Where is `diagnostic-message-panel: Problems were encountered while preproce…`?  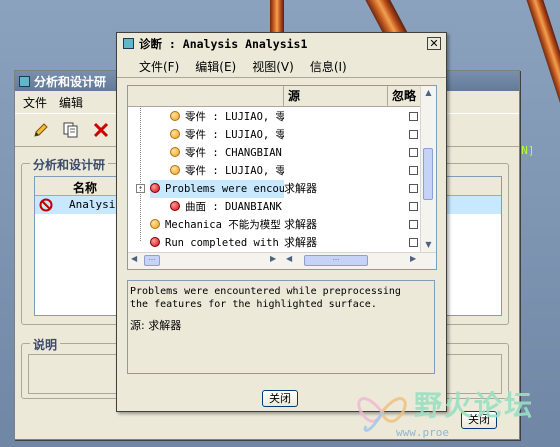 diagnostic-message-panel: Problems were encountered while preproce… is located at coordinates (281, 327).